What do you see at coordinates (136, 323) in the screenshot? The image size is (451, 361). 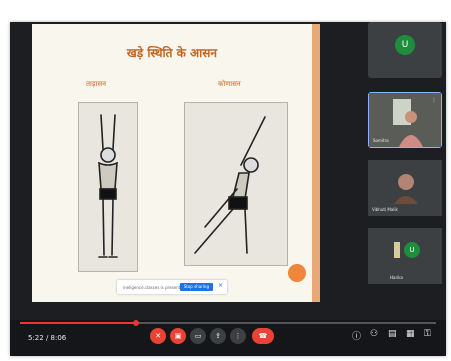 I see `progress-knob` at bounding box center [136, 323].